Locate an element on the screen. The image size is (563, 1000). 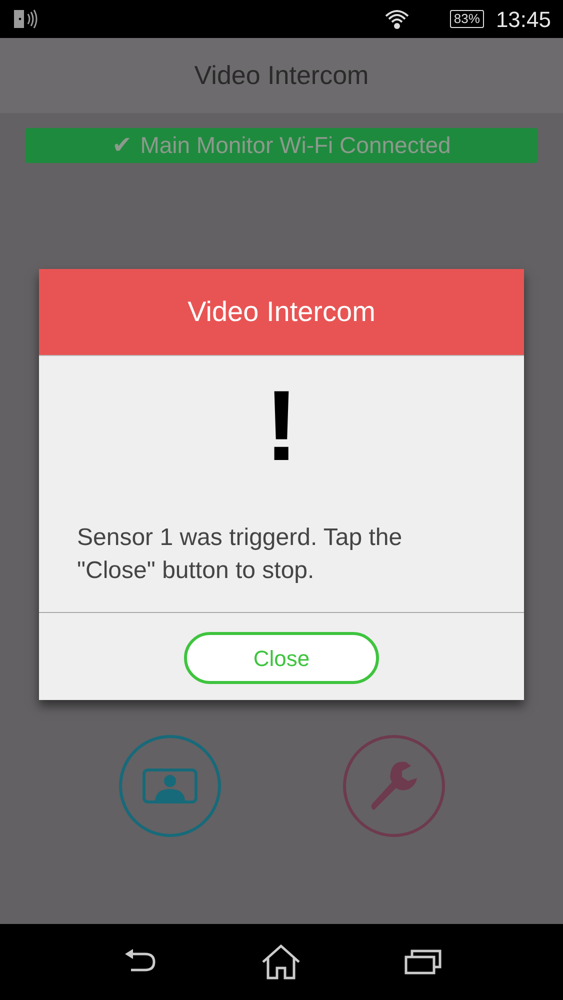
person-screen-icon is located at coordinates (170, 786).